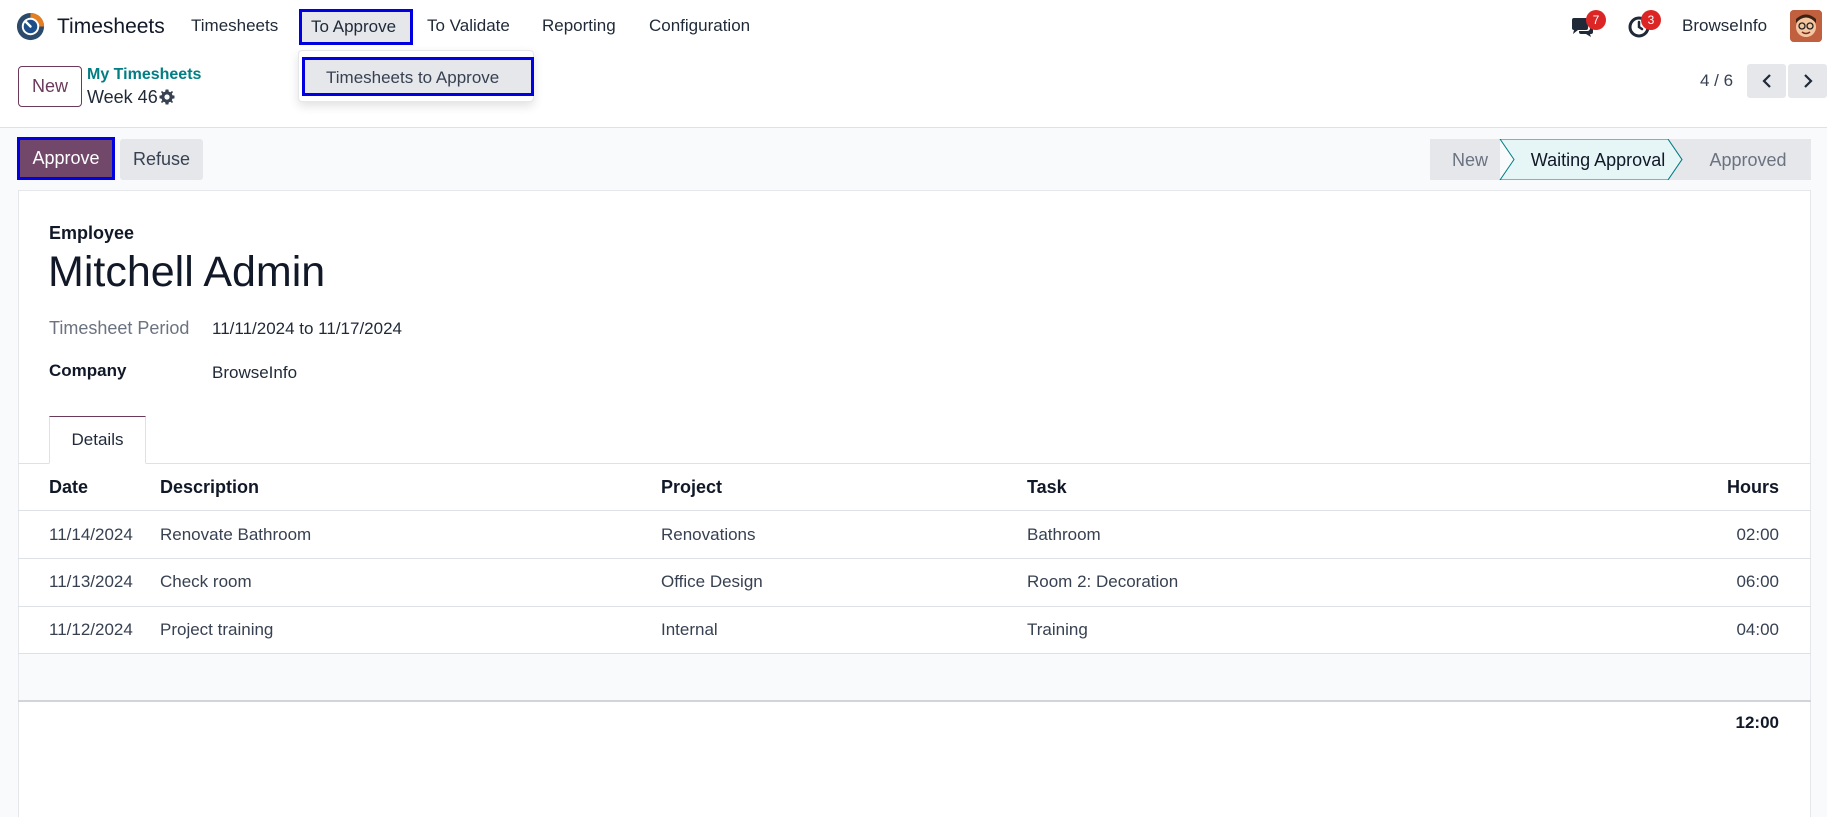  What do you see at coordinates (1598, 160) in the screenshot?
I see `svg-text: Waiting Approval` at bounding box center [1598, 160].